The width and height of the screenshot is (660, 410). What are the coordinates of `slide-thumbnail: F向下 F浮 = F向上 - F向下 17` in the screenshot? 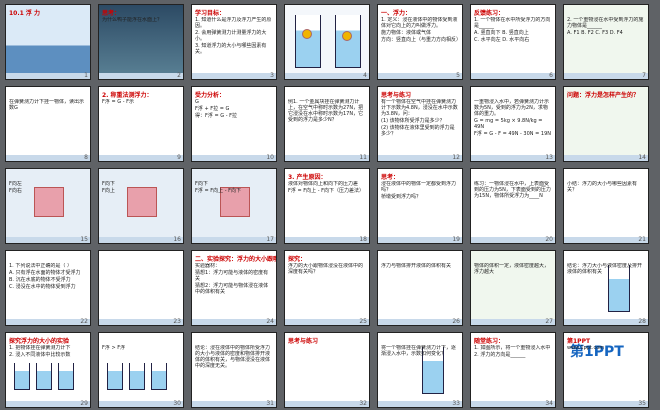 It's located at (234, 206).